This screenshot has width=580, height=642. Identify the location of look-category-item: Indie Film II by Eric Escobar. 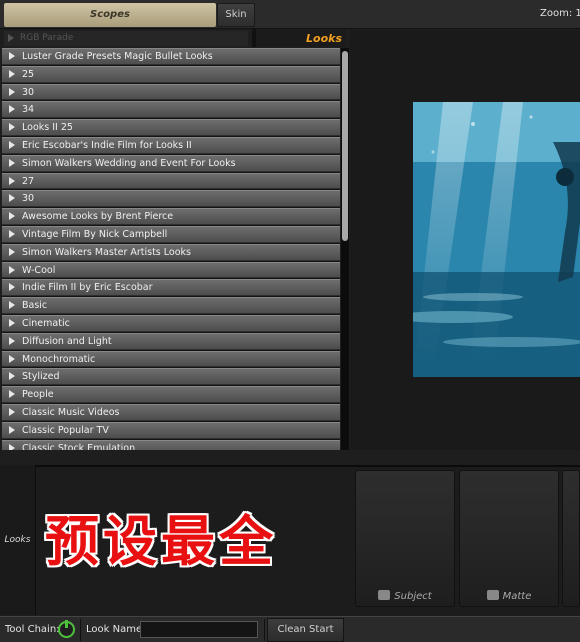
(171, 288).